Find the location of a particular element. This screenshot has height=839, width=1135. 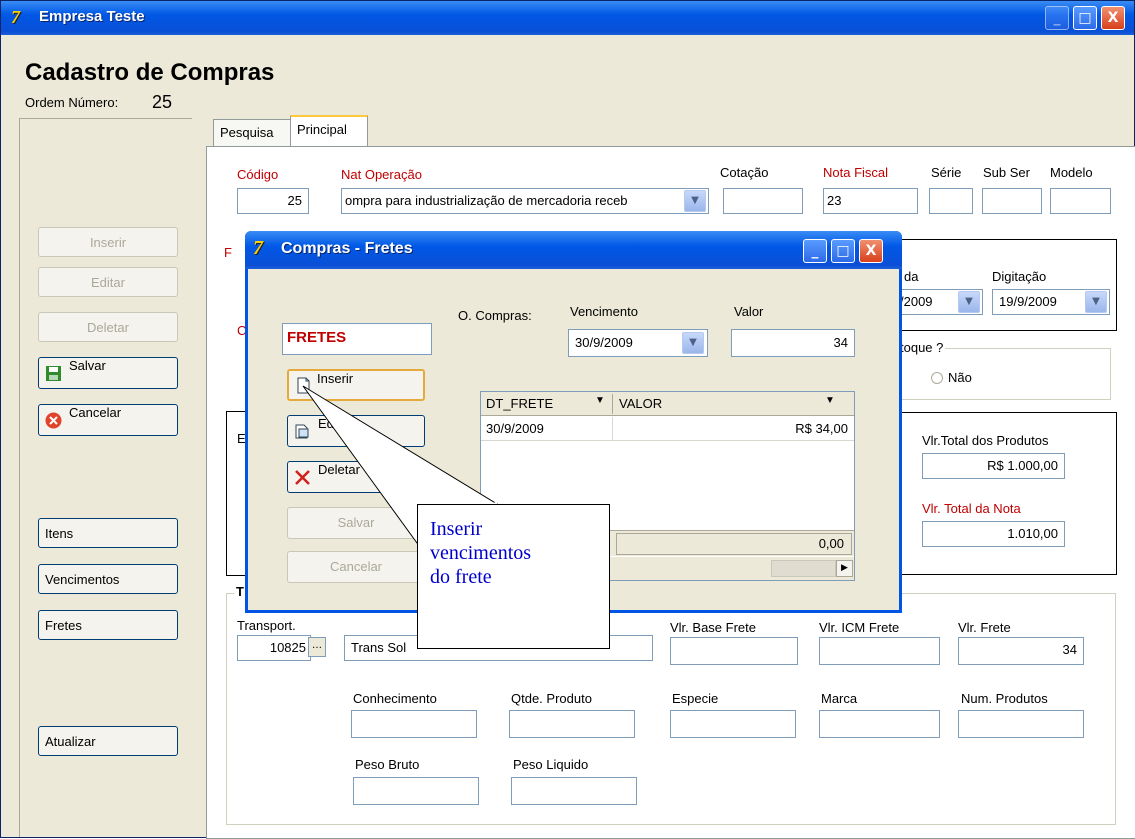

callout-annotation: Inserir vencimentos do frete is located at coordinates (513, 576).